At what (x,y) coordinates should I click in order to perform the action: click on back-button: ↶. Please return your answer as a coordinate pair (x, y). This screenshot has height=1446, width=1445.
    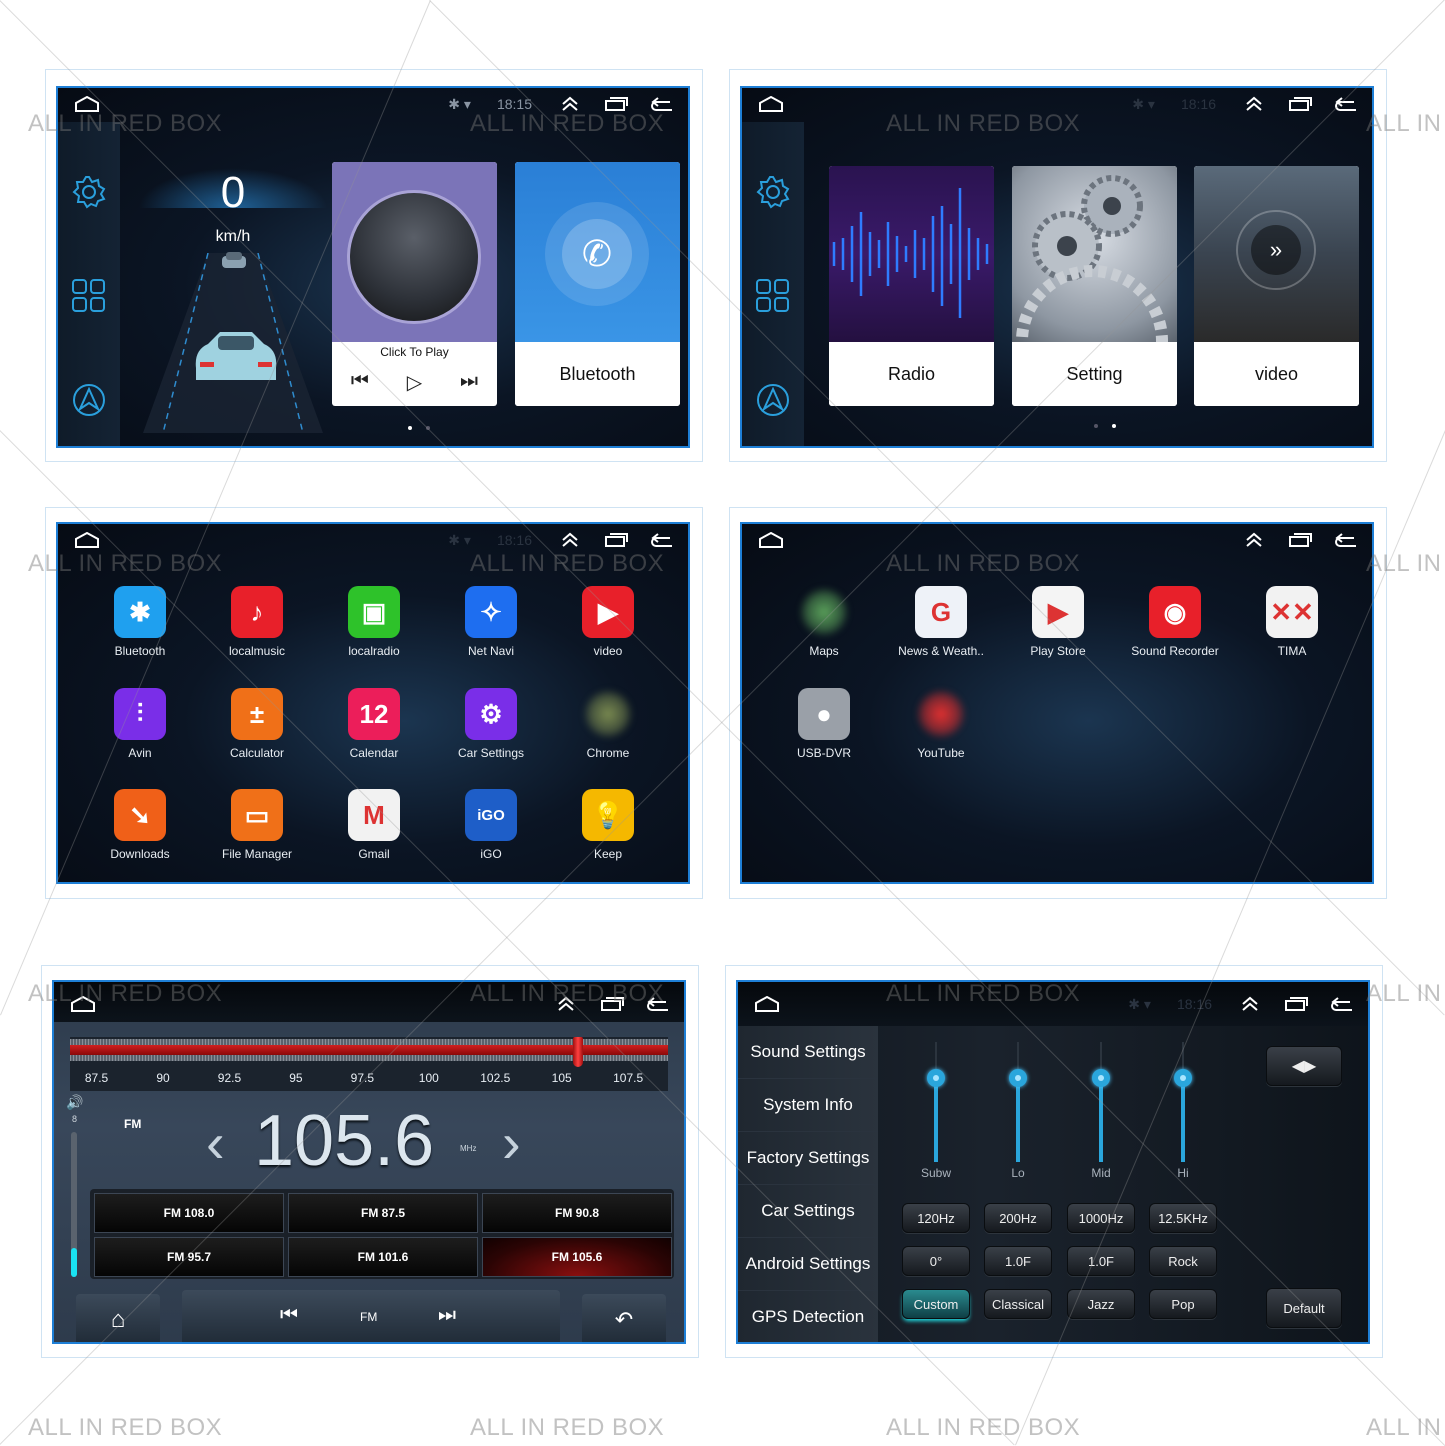
    Looking at the image, I should click on (624, 1318).